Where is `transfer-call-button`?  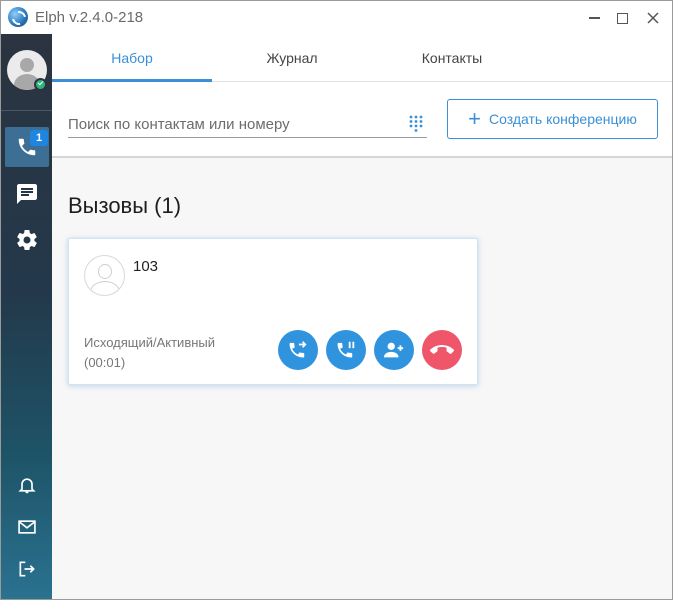 transfer-call-button is located at coordinates (298, 350).